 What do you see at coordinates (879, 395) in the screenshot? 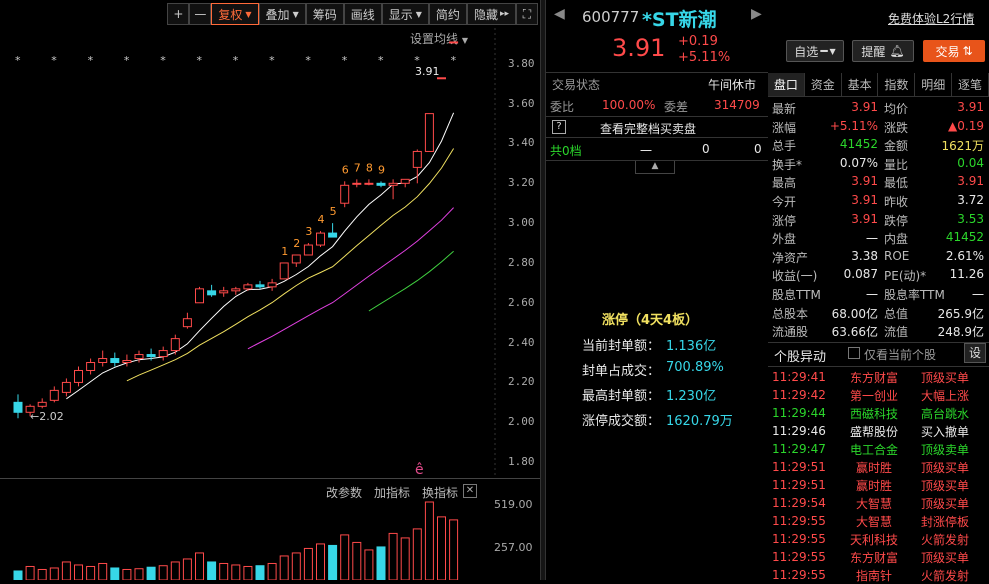
I see `anomaly-row: 11:29:42 第一创业 大幅上涨` at bounding box center [879, 395].